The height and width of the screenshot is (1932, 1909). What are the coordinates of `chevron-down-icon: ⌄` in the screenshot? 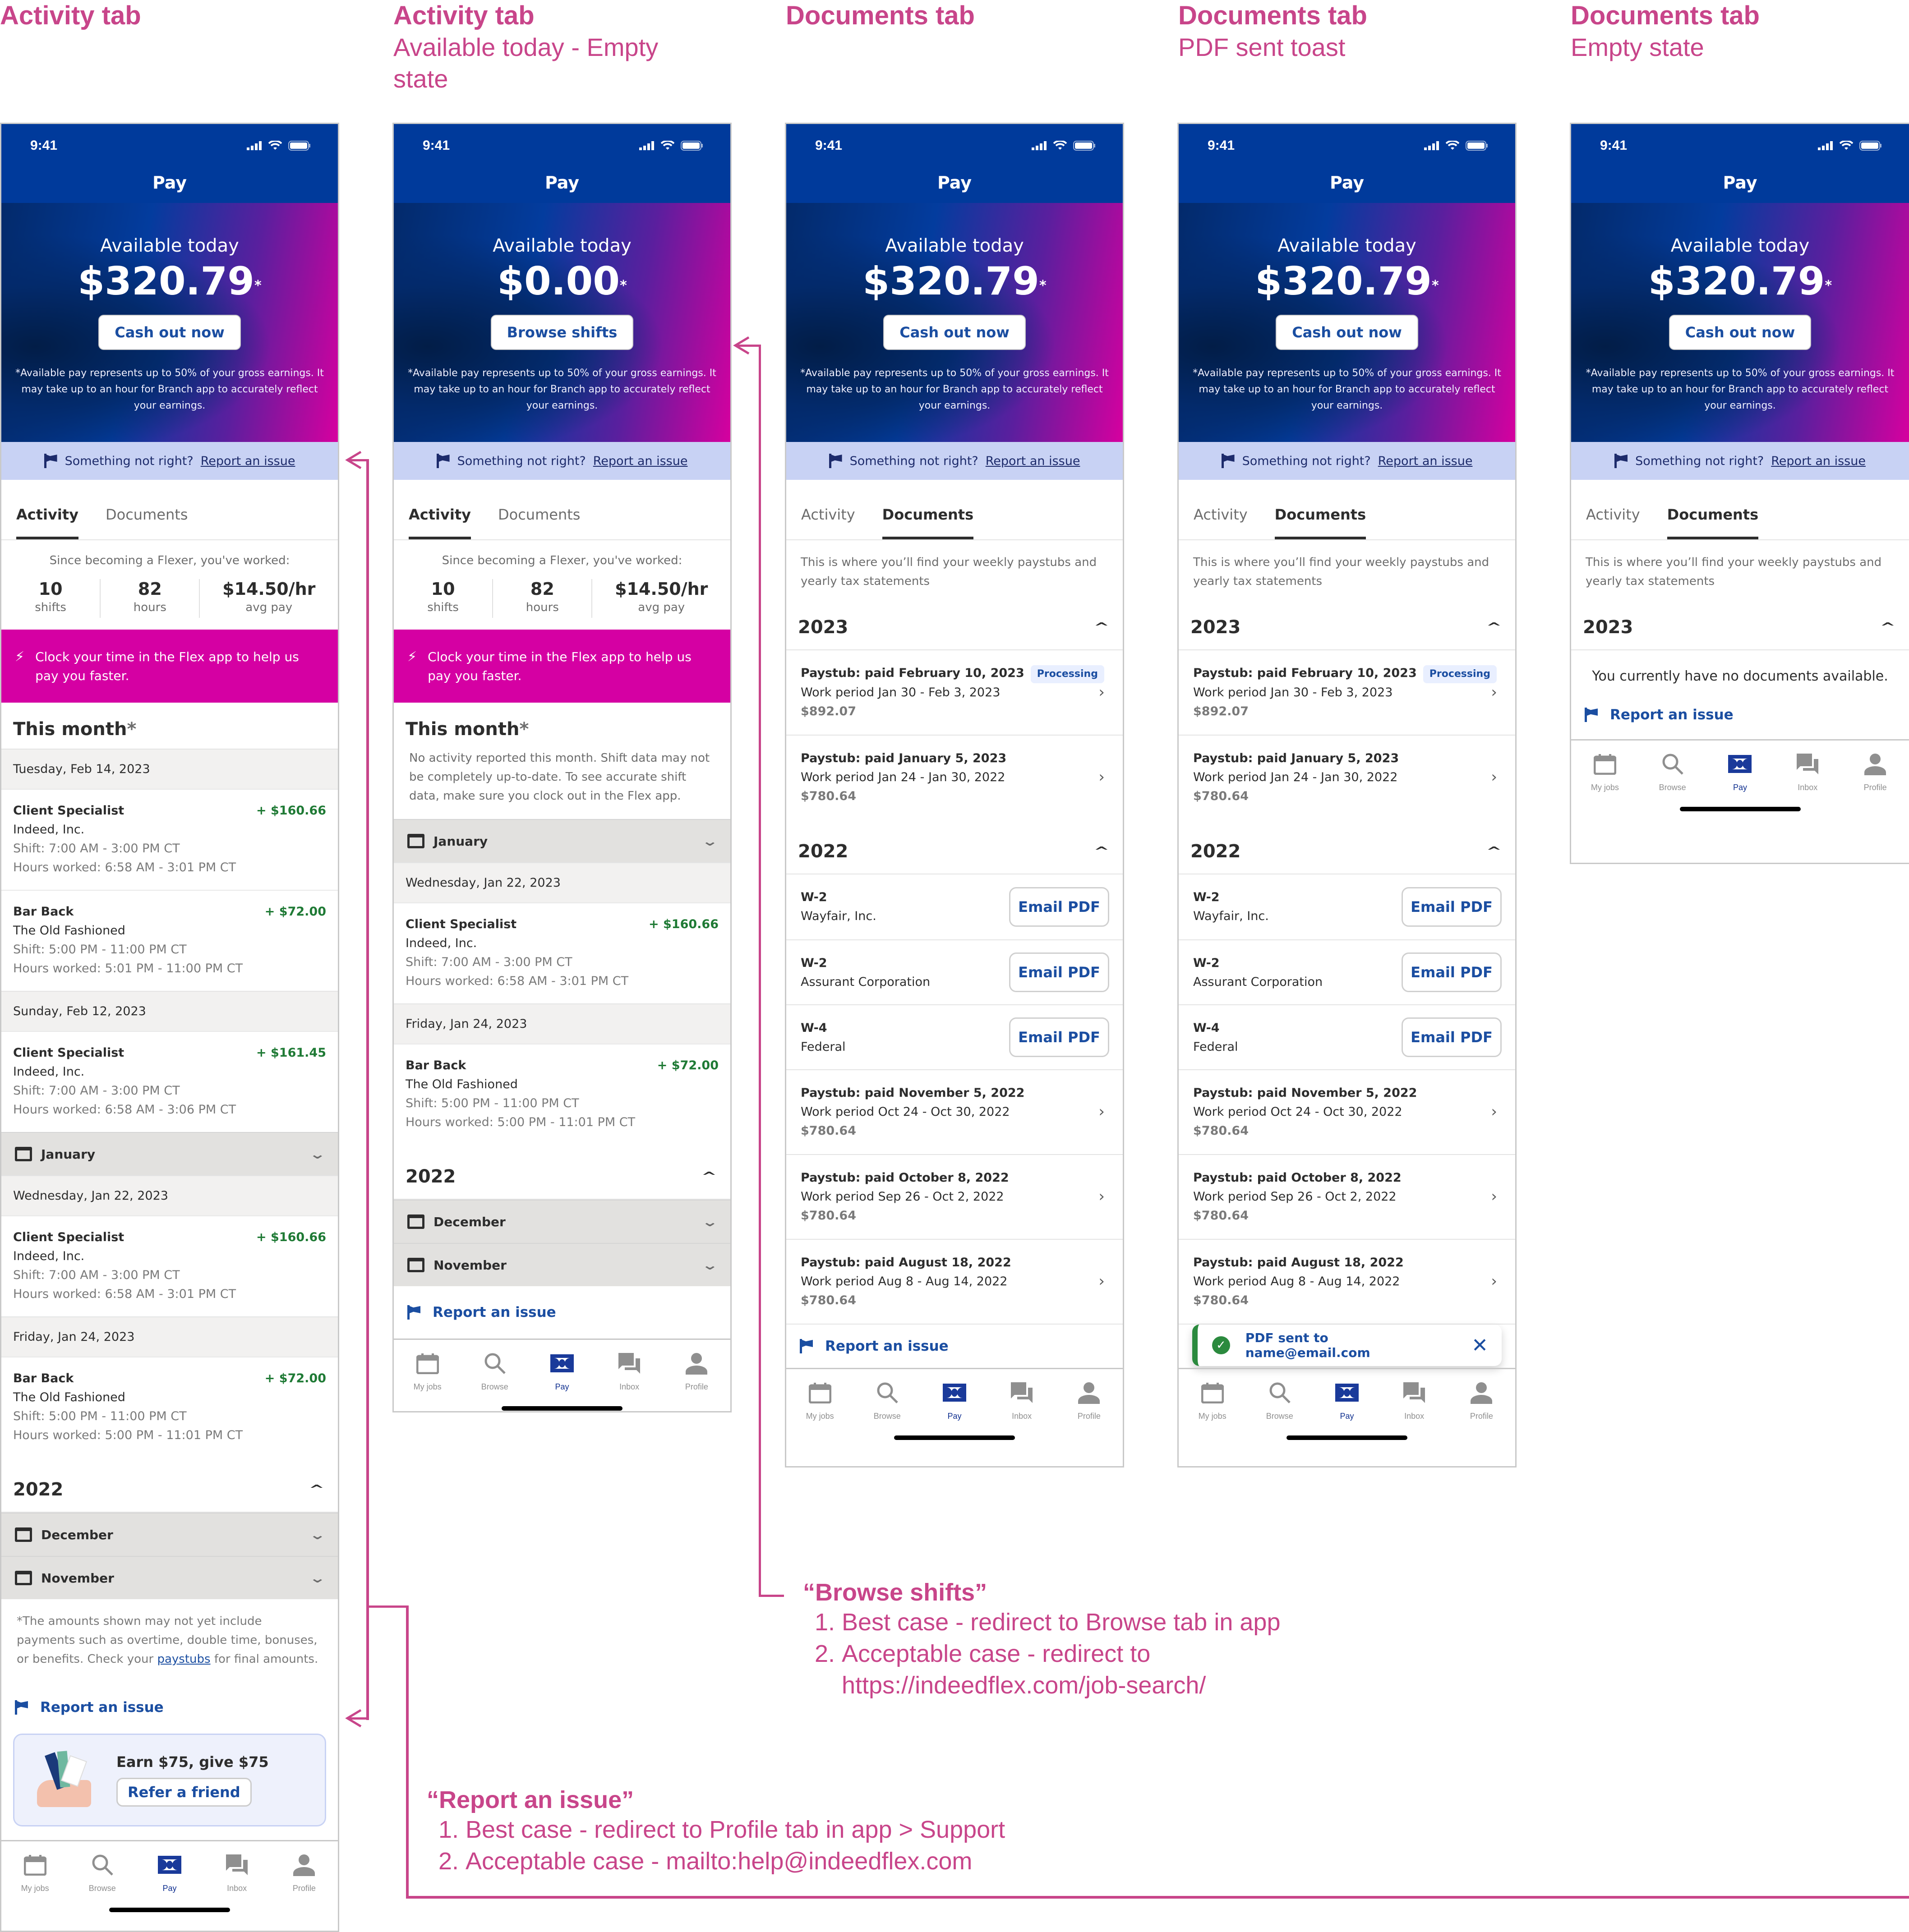 It's located at (710, 841).